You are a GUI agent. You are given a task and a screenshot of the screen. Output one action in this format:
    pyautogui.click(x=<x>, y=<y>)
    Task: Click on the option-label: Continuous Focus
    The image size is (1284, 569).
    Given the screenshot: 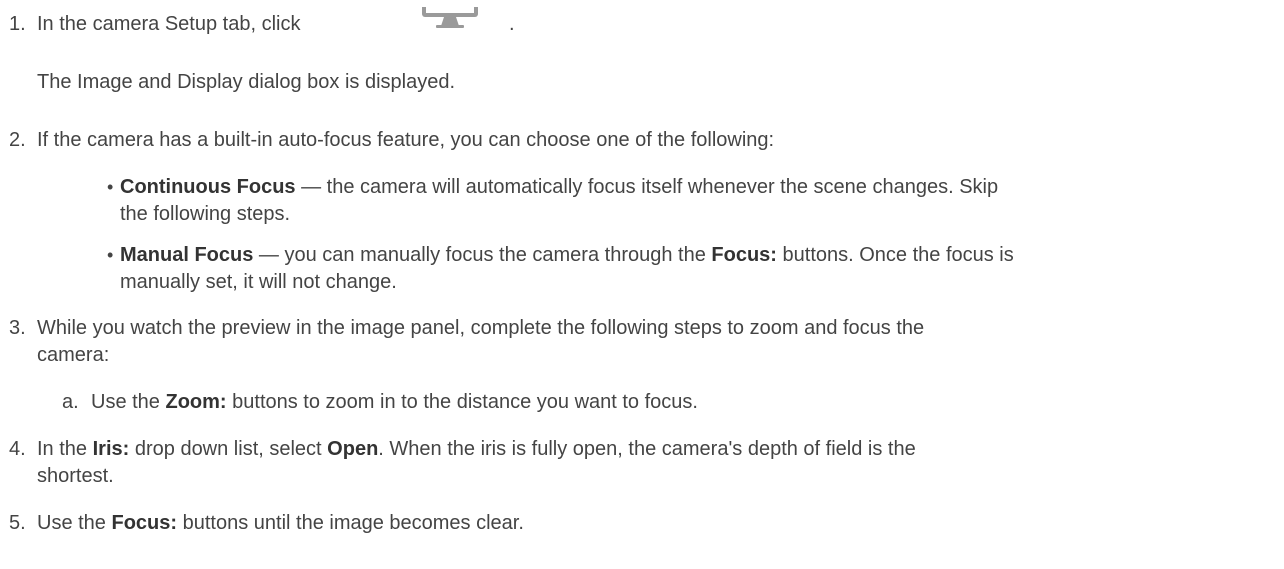 What is the action you would take?
    pyautogui.click(x=208, y=187)
    